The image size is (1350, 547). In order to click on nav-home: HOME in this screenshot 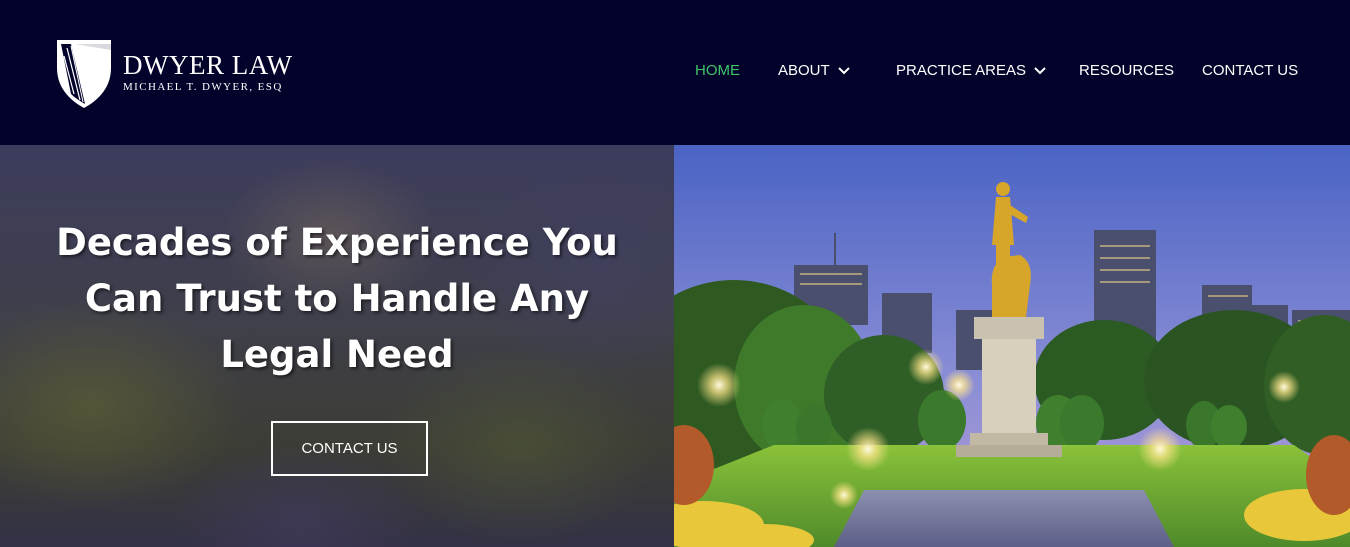, I will do `click(717, 70)`.